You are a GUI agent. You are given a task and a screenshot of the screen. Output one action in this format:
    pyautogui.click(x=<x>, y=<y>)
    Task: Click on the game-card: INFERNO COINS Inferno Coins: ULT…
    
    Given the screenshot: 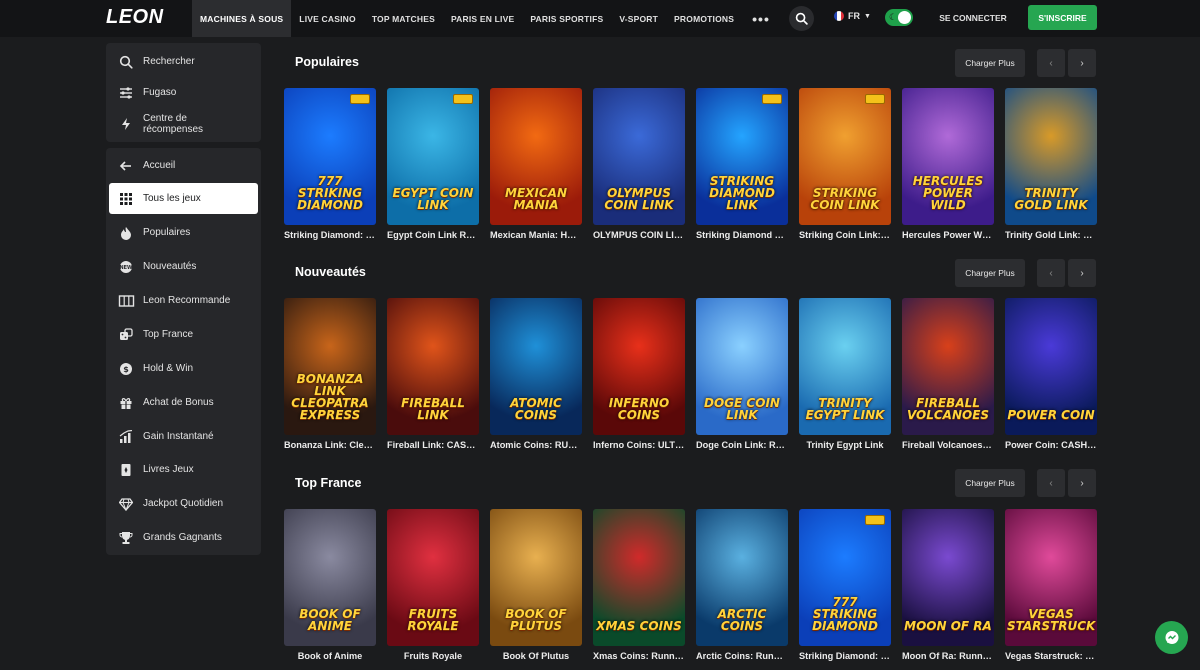 What is the action you would take?
    pyautogui.click(x=639, y=374)
    